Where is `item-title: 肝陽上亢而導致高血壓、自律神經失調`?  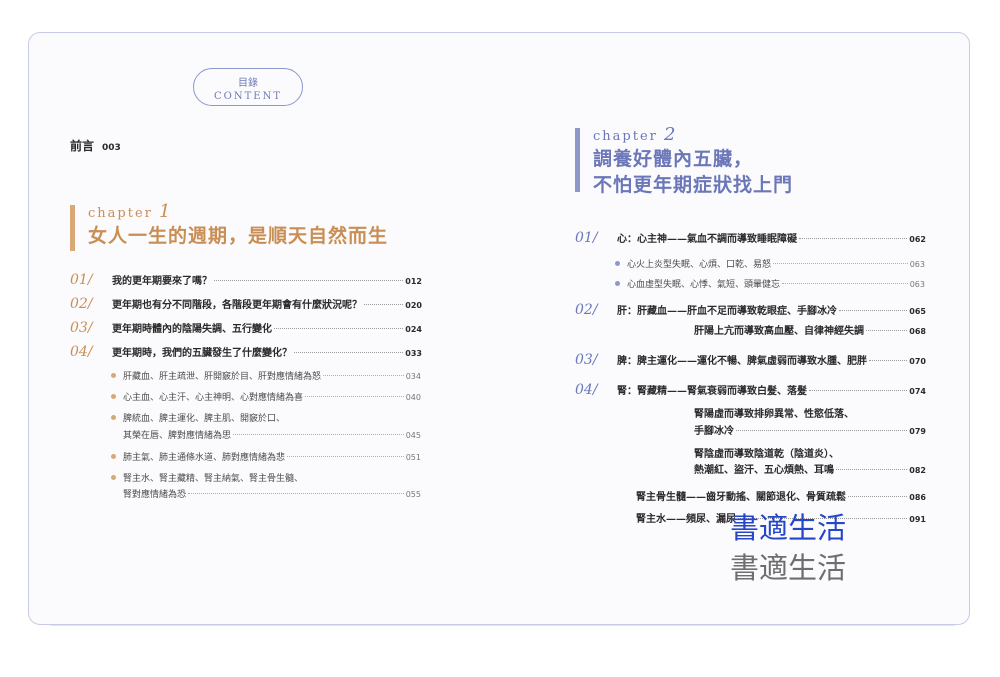 item-title: 肝陽上亢而導致高血壓、自律神經失調 is located at coordinates (779, 331).